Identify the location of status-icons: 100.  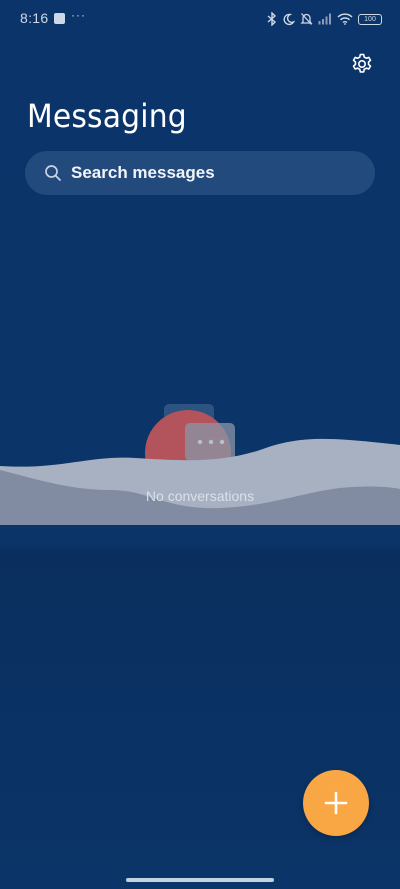
(324, 19).